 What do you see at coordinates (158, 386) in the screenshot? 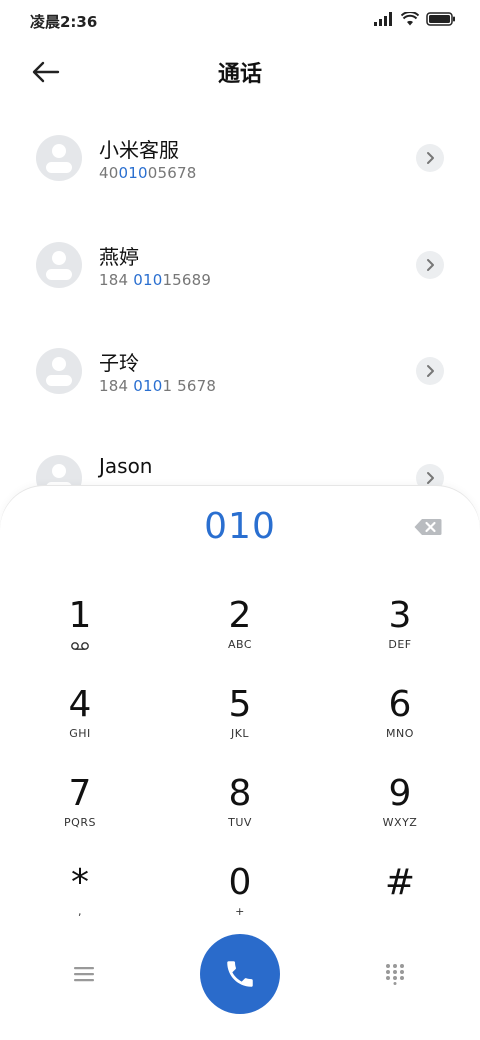
I see `contact-number: 184 0101 5678` at bounding box center [158, 386].